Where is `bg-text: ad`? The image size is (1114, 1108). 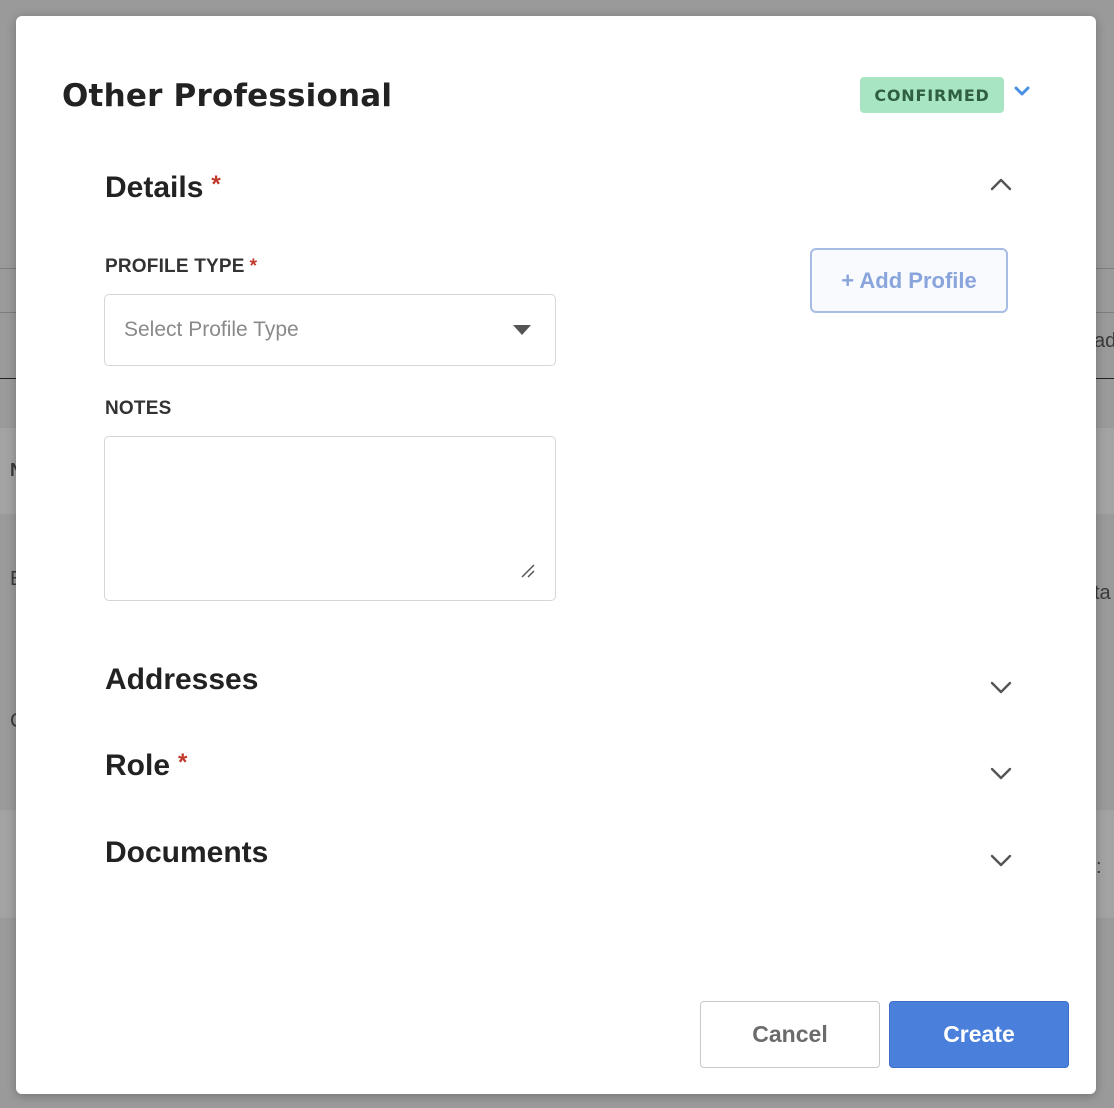
bg-text: ad is located at coordinates (1104, 341).